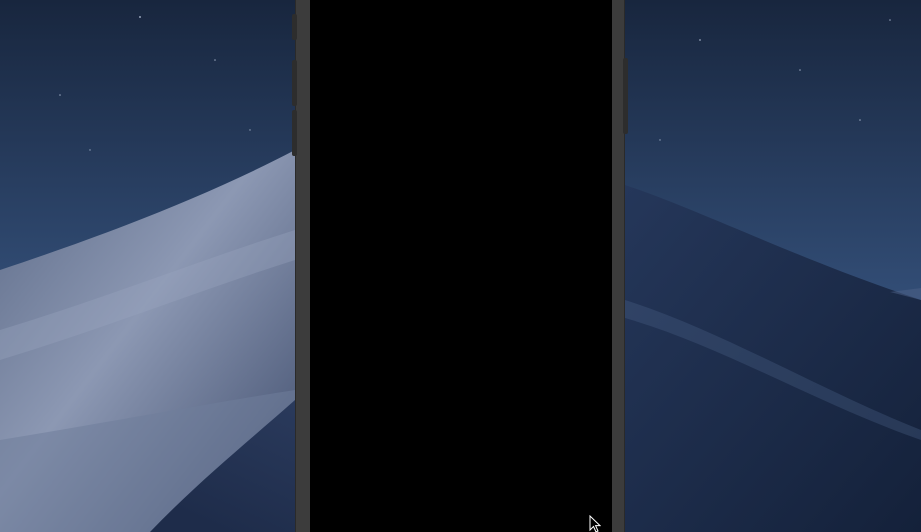 The image size is (921, 532). I want to click on arrow-pointer-icon, so click(595, 523).